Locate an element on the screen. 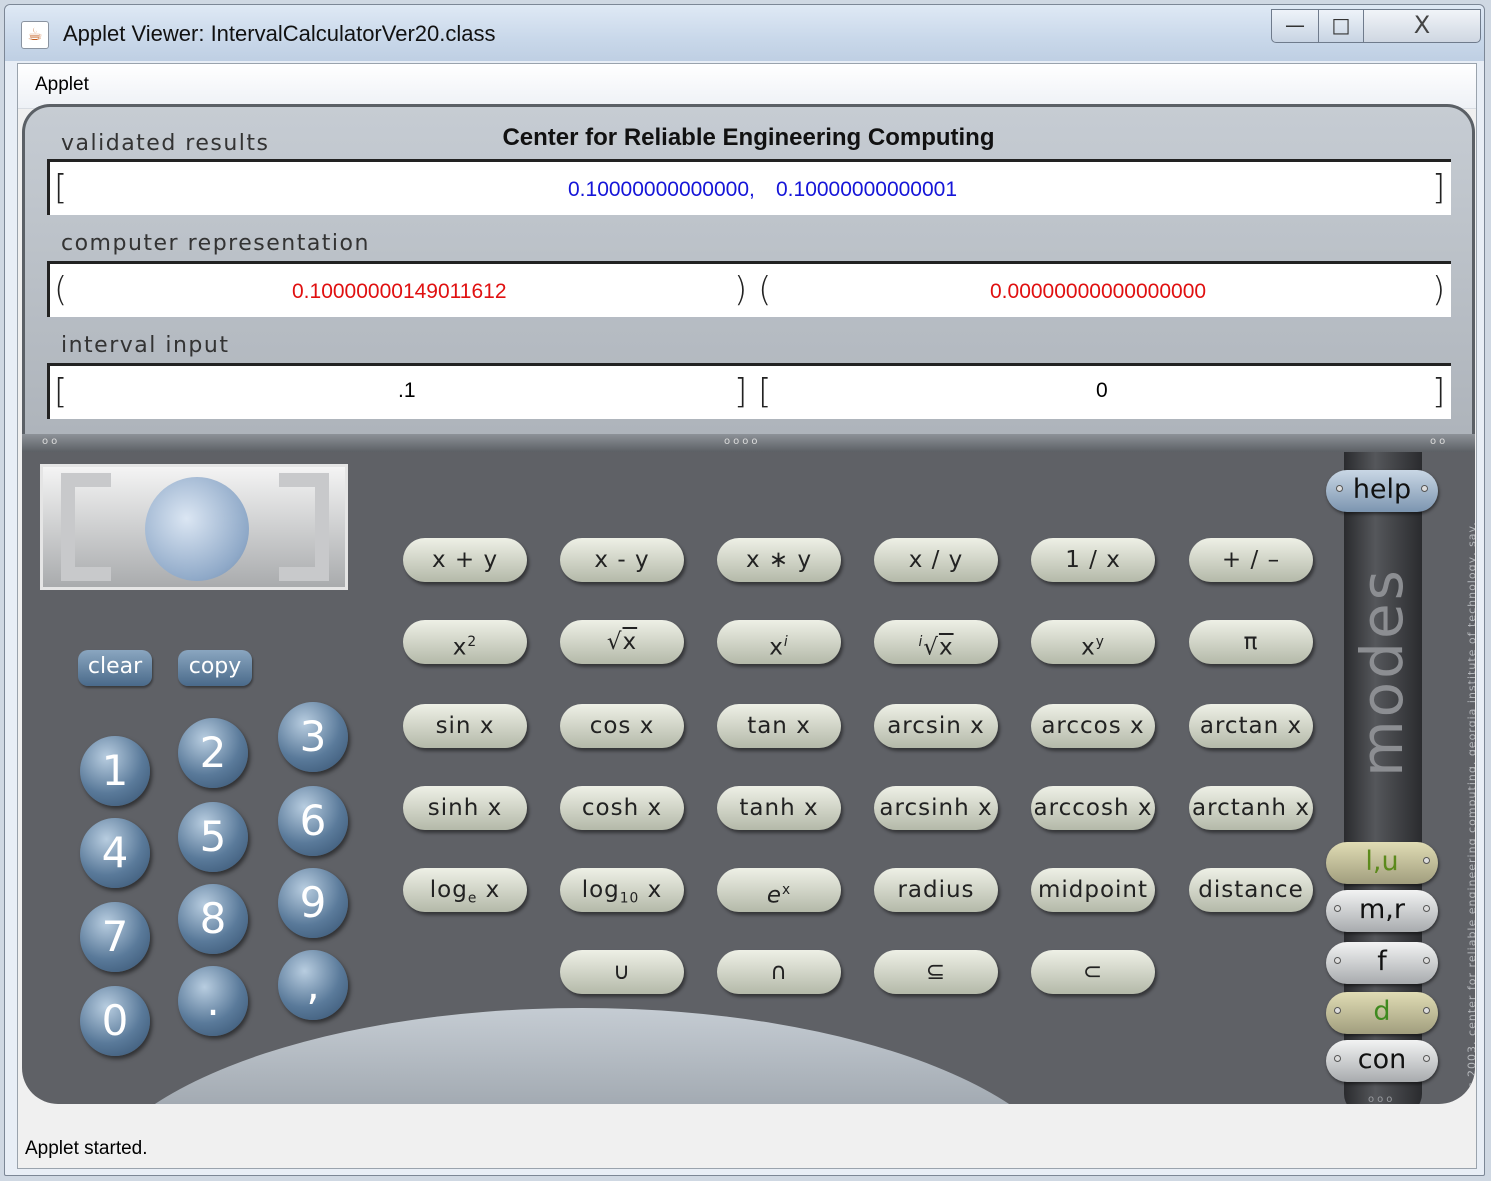  digit-8-button: 8 is located at coordinates (213, 919).